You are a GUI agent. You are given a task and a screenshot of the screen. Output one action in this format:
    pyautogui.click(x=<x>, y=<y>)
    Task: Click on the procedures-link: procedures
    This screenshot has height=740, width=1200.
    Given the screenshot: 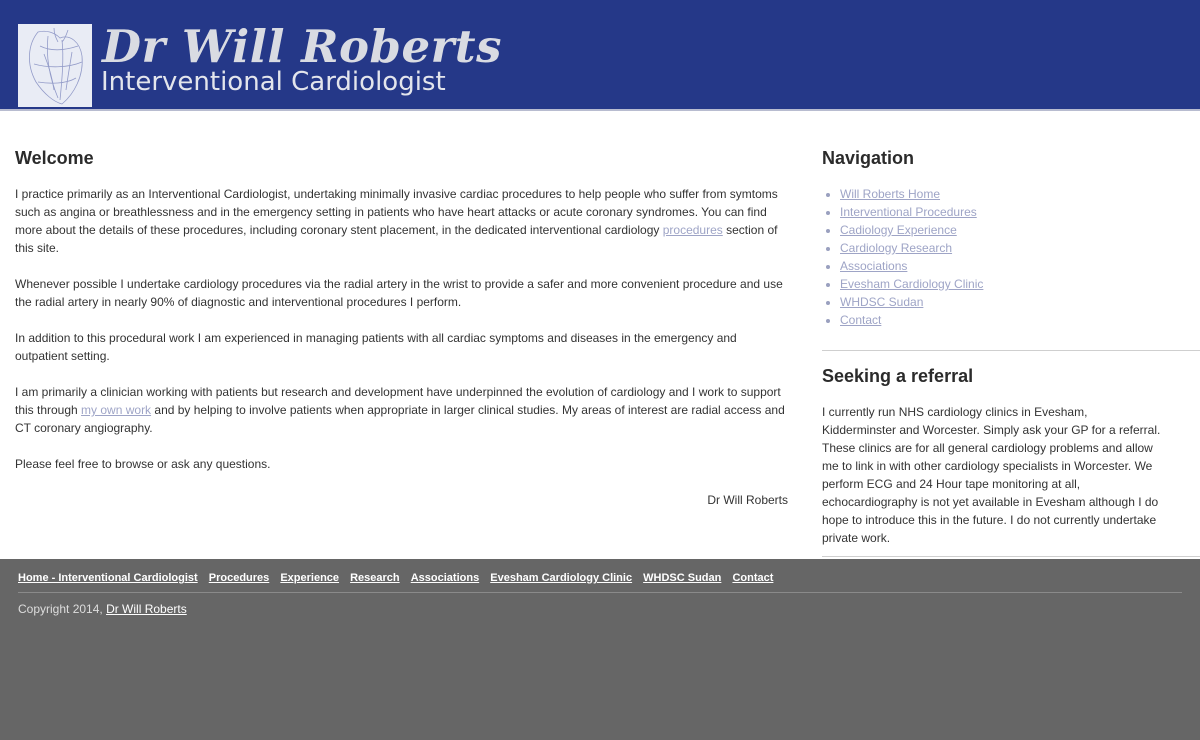 What is the action you would take?
    pyautogui.click(x=693, y=230)
    